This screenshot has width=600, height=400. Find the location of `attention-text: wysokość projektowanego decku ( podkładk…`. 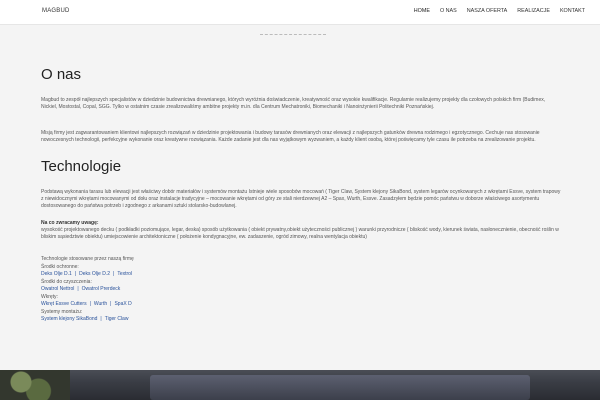

attention-text: wysokość projektowanego decku ( podkładk… is located at coordinates (300, 233).